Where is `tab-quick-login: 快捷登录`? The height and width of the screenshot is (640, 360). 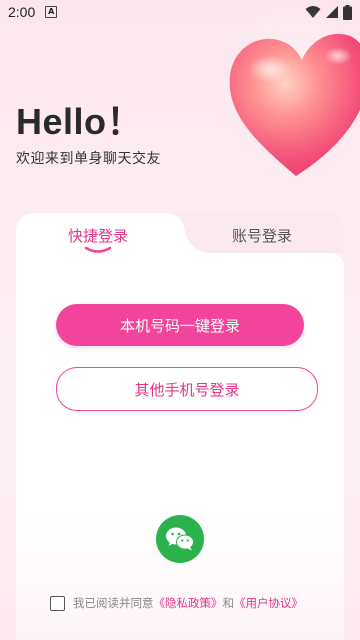
tab-quick-login: 快捷登录 is located at coordinates (98, 235).